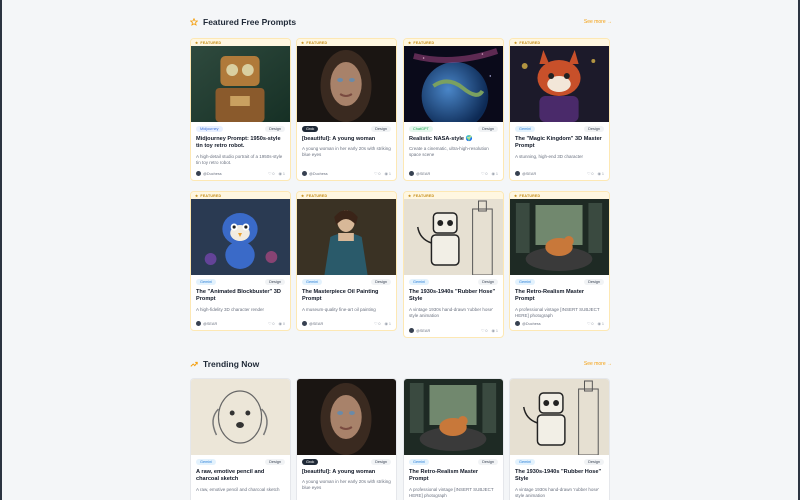 This screenshot has height=500, width=800. Describe the element at coordinates (453, 84) in the screenshot. I see `card-image-earth` at that location.